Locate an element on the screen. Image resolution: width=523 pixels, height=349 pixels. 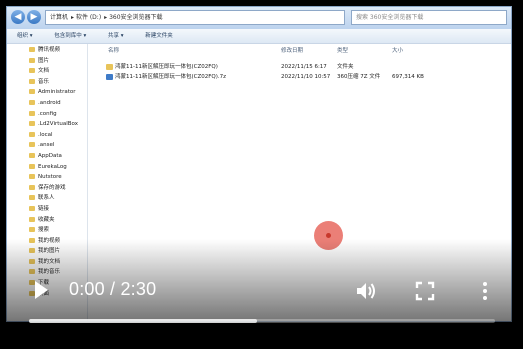
toolbar-include: 包含到库中 ▾ is located at coordinates (70, 36).